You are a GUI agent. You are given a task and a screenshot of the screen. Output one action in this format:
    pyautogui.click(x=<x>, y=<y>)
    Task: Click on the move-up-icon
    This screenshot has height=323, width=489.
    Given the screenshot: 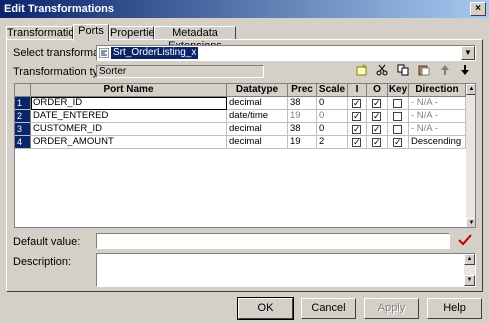 What is the action you would take?
    pyautogui.click(x=445, y=71)
    